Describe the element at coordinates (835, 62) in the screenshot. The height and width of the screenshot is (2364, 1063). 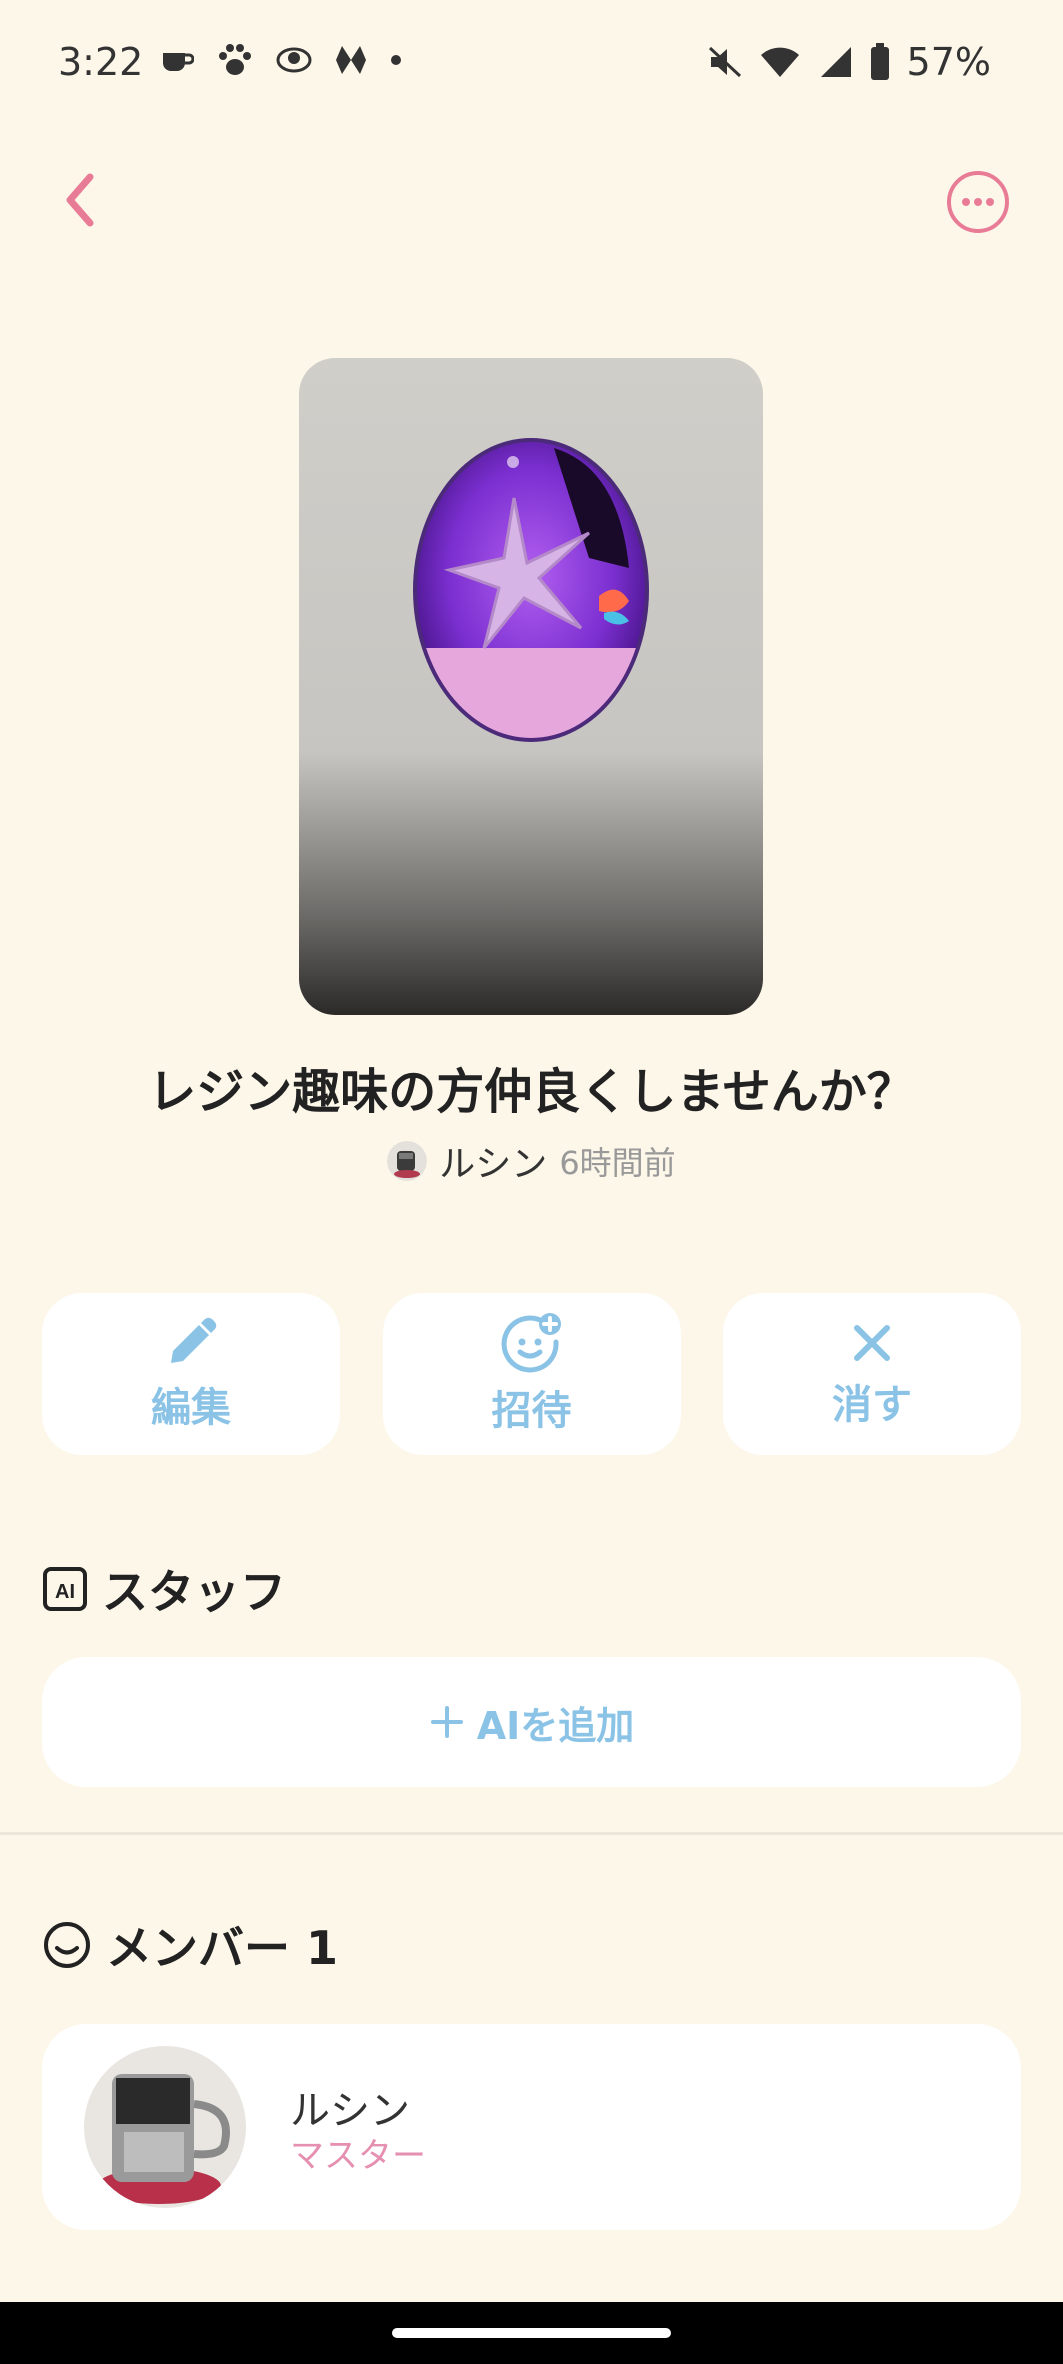
I see `signal-icon` at that location.